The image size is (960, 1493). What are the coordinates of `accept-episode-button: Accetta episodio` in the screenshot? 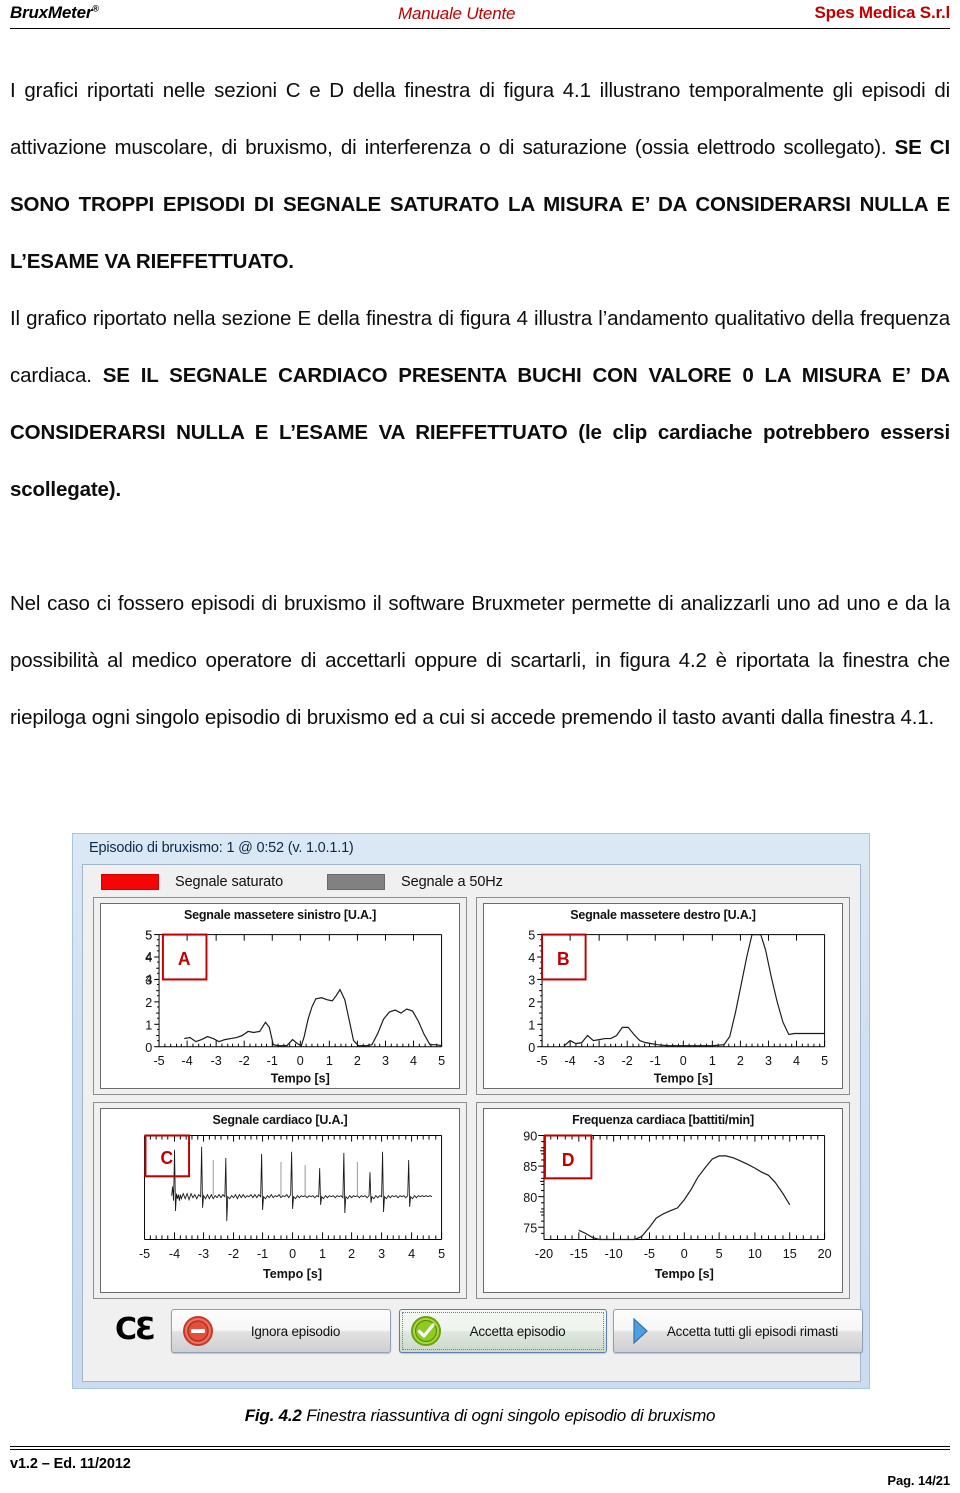 It's located at (503, 1331).